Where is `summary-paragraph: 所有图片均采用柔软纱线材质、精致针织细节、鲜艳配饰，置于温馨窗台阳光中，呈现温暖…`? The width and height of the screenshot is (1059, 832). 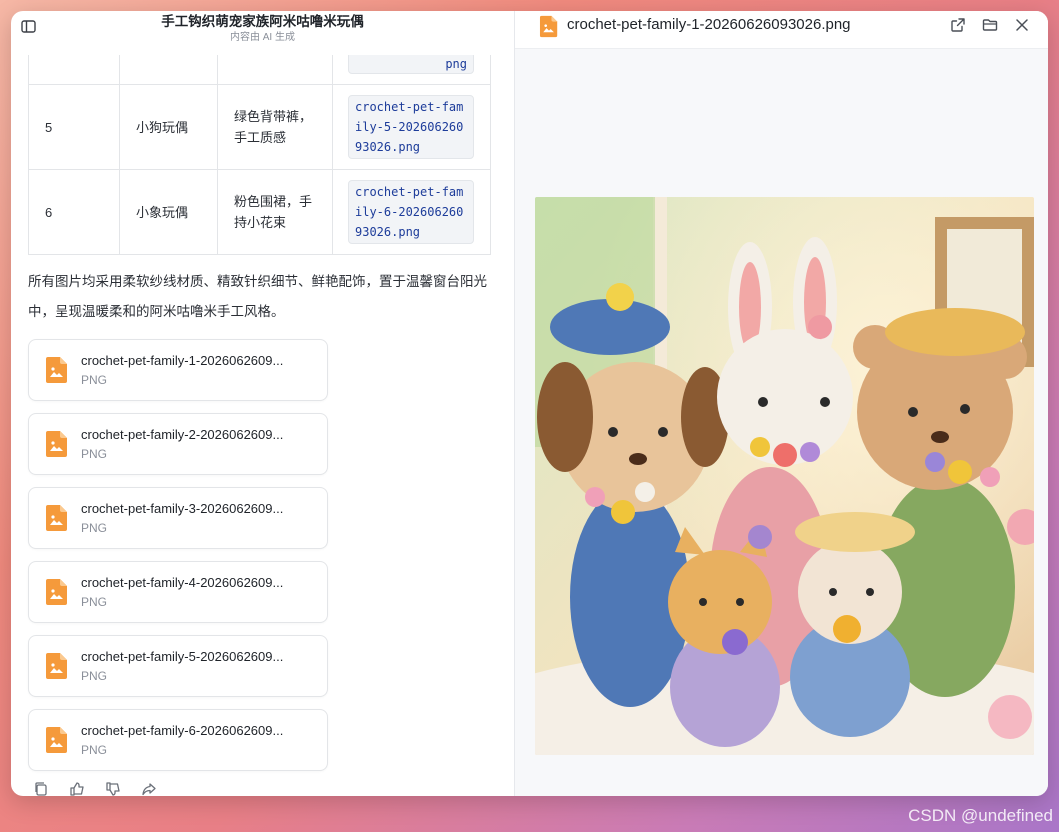
summary-paragraph: 所有图片均采用柔软纱线材质、精致针织细节、鲜艳配饰，置于温馨窗台阳光中，呈现温暖… is located at coordinates (257, 296).